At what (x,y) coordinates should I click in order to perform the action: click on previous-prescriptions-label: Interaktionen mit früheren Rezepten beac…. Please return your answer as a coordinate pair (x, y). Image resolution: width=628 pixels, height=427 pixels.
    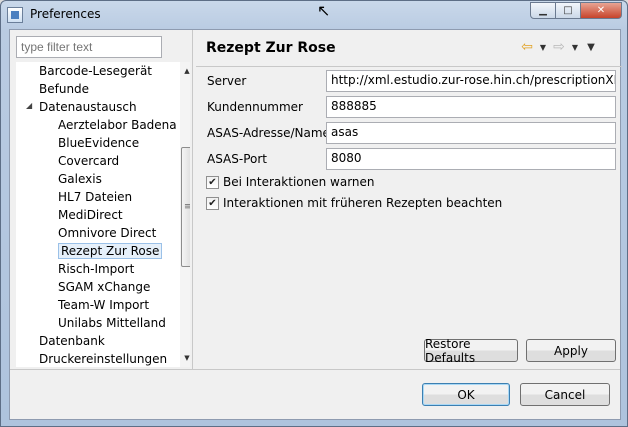
    Looking at the image, I should click on (363, 203).